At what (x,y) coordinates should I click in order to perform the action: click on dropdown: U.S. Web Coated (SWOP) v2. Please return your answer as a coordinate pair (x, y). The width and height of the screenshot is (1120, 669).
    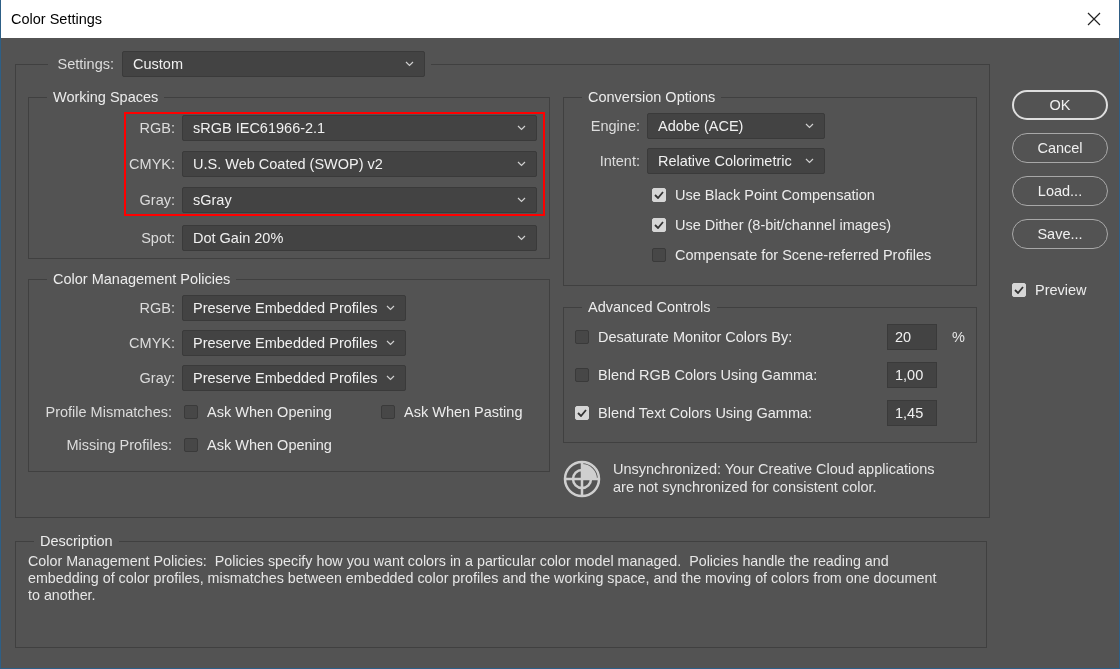
    Looking at the image, I should click on (359, 164).